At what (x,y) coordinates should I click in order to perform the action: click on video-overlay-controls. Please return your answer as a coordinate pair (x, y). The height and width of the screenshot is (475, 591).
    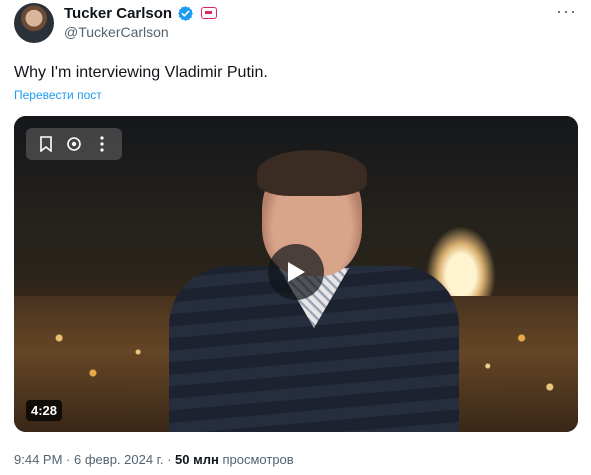
    Looking at the image, I should click on (74, 144).